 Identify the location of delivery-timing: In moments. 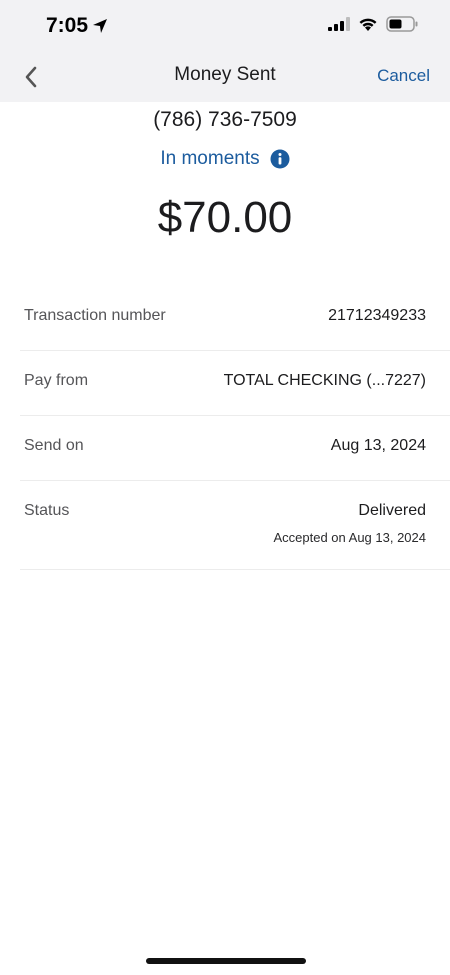
(225, 159).